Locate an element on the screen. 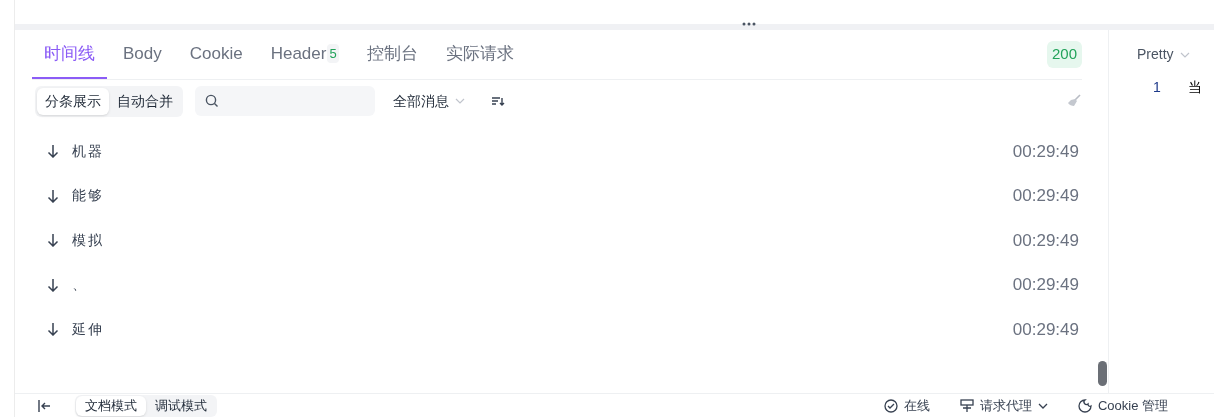 This screenshot has width=1214, height=417. search-field is located at coordinates (285, 101).